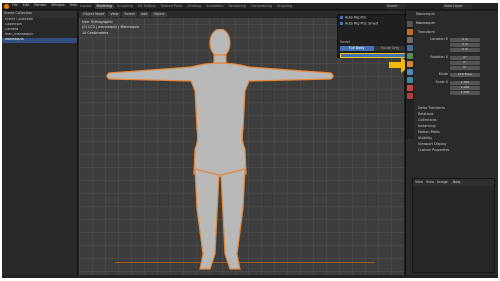  I want to click on scene-tab-icon, so click(410, 48).